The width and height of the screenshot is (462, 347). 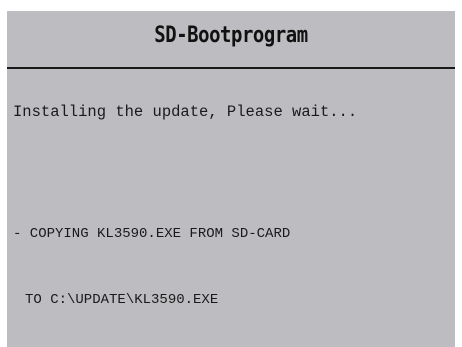 What do you see at coordinates (231, 35) in the screenshot?
I see `page-title: SD-Bootprogram` at bounding box center [231, 35].